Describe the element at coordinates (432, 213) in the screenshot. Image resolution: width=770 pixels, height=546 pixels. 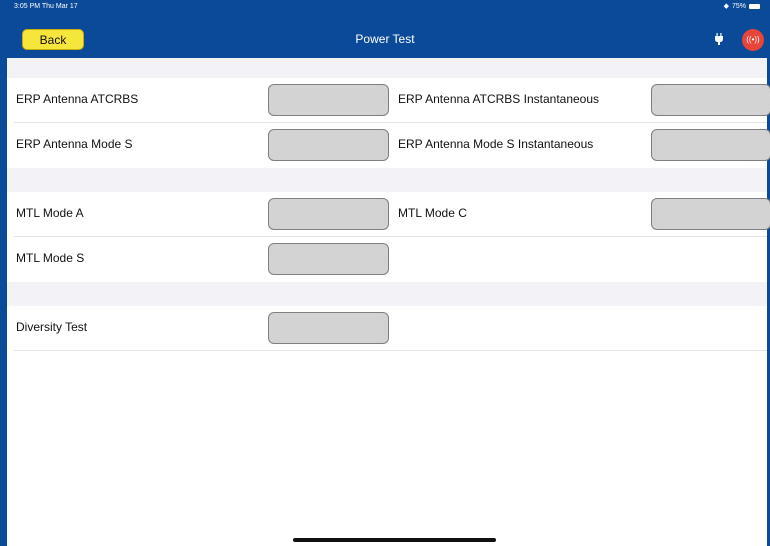
I see `mtl-mode-c-label: MTL Mode C` at that location.